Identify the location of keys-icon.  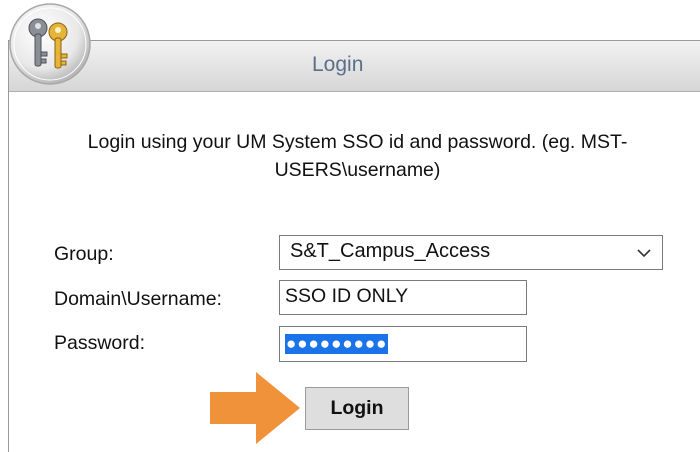
(50, 44).